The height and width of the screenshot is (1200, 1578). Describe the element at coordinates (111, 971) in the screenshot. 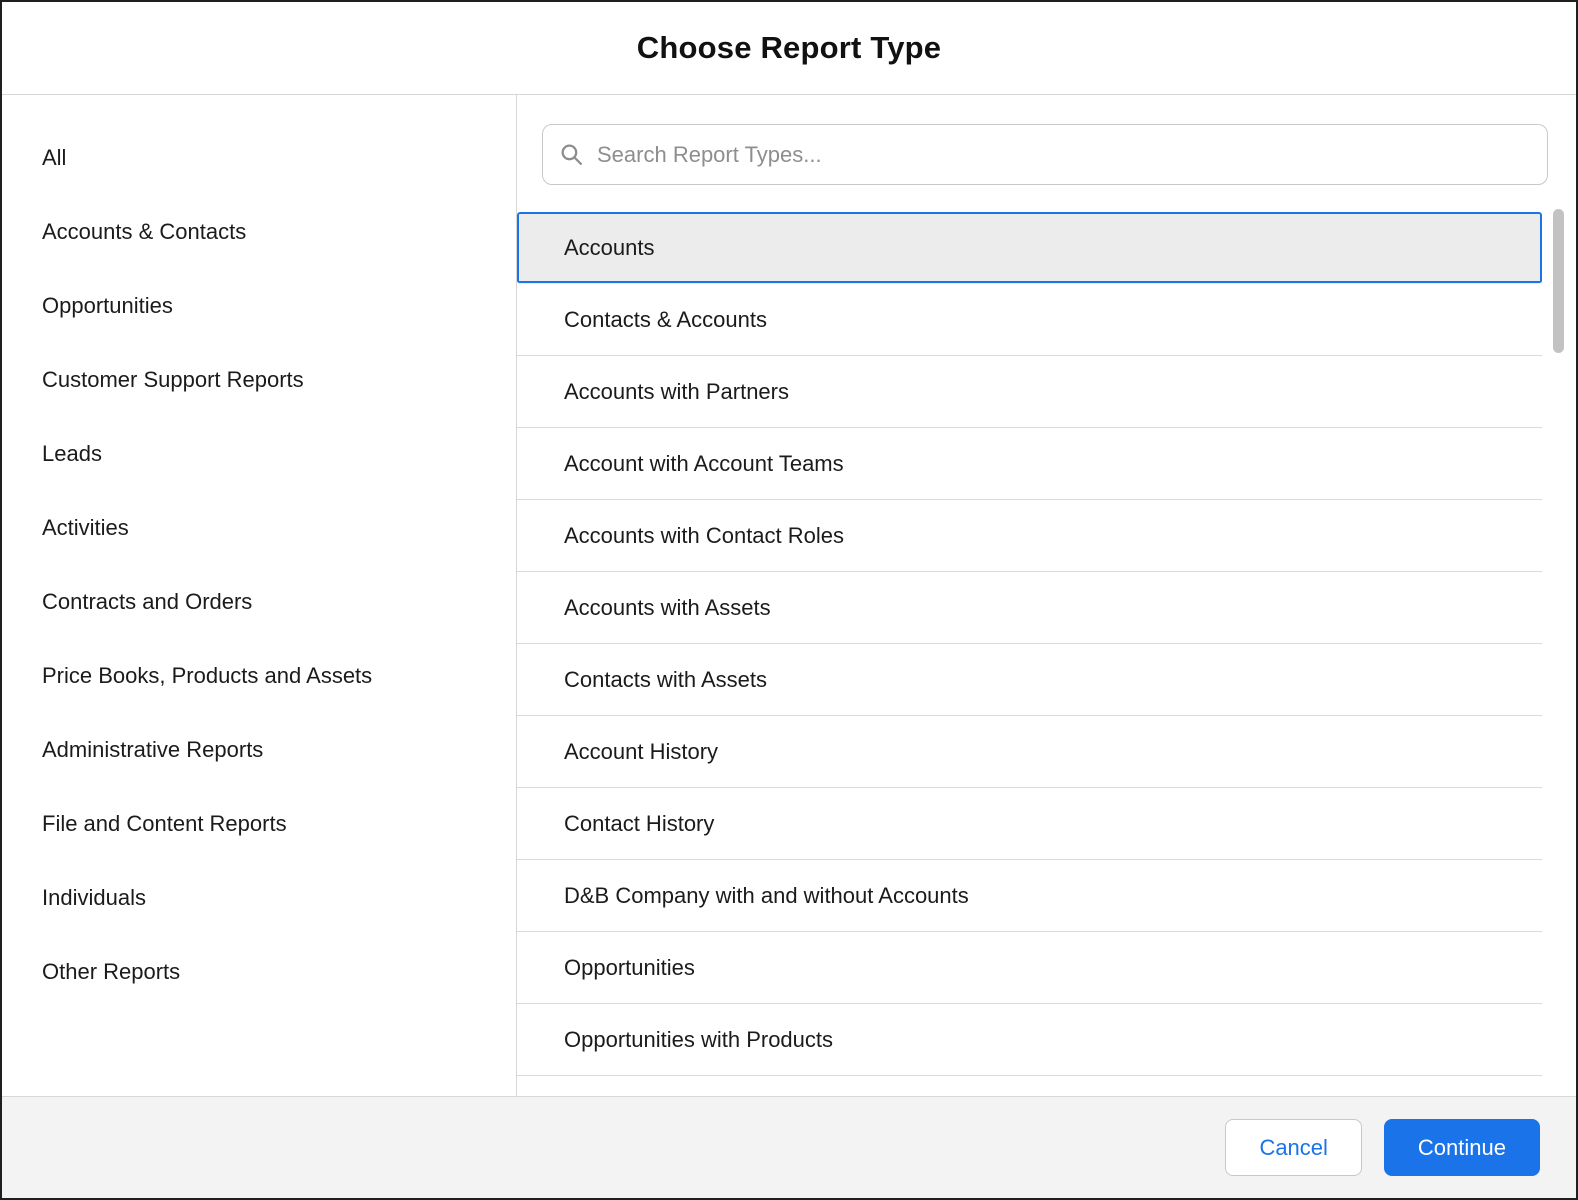

I see `sidebar-item-label: Other Reports` at that location.